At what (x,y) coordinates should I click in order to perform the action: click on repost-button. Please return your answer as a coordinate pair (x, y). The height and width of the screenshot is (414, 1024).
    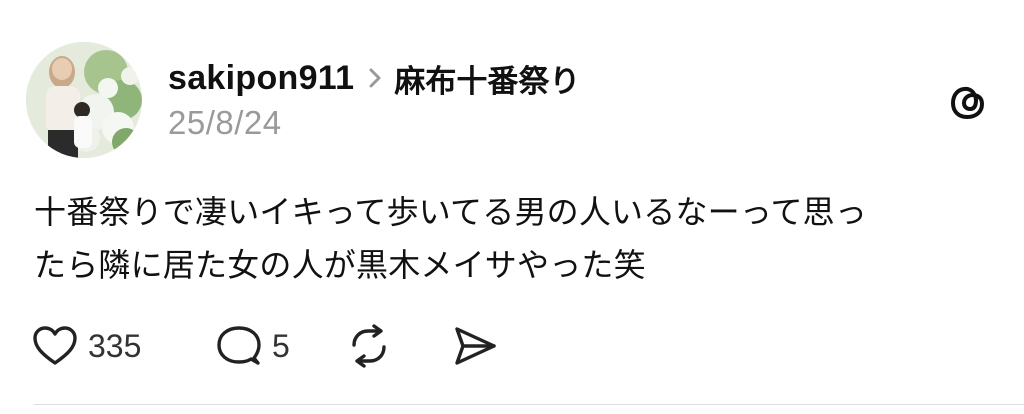
    Looking at the image, I should click on (376, 346).